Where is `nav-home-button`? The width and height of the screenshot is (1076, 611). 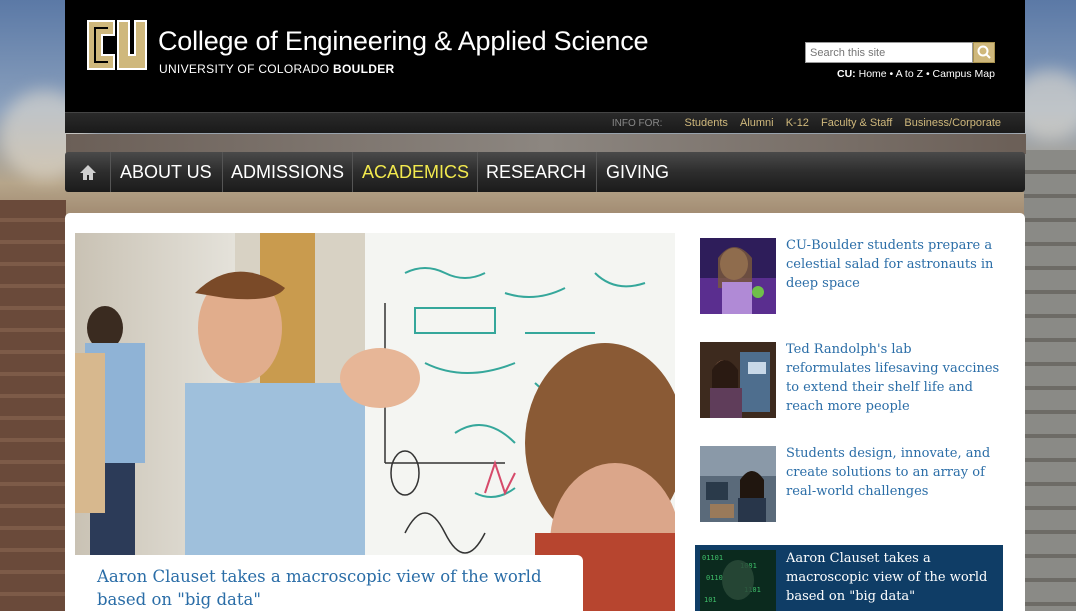
nav-home-button is located at coordinates (88, 172).